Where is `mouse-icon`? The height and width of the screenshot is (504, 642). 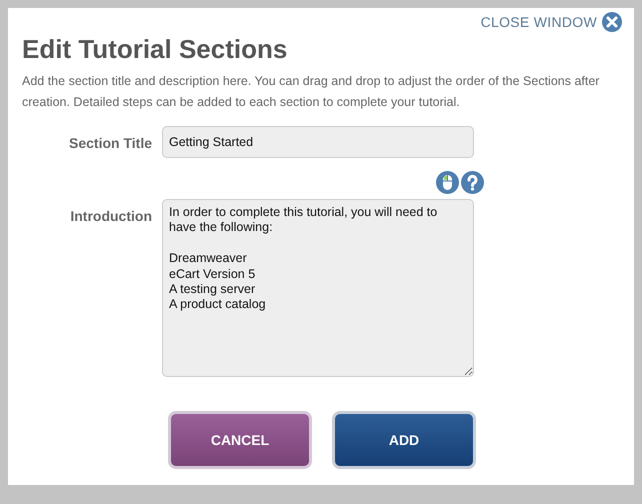
mouse-icon is located at coordinates (447, 182).